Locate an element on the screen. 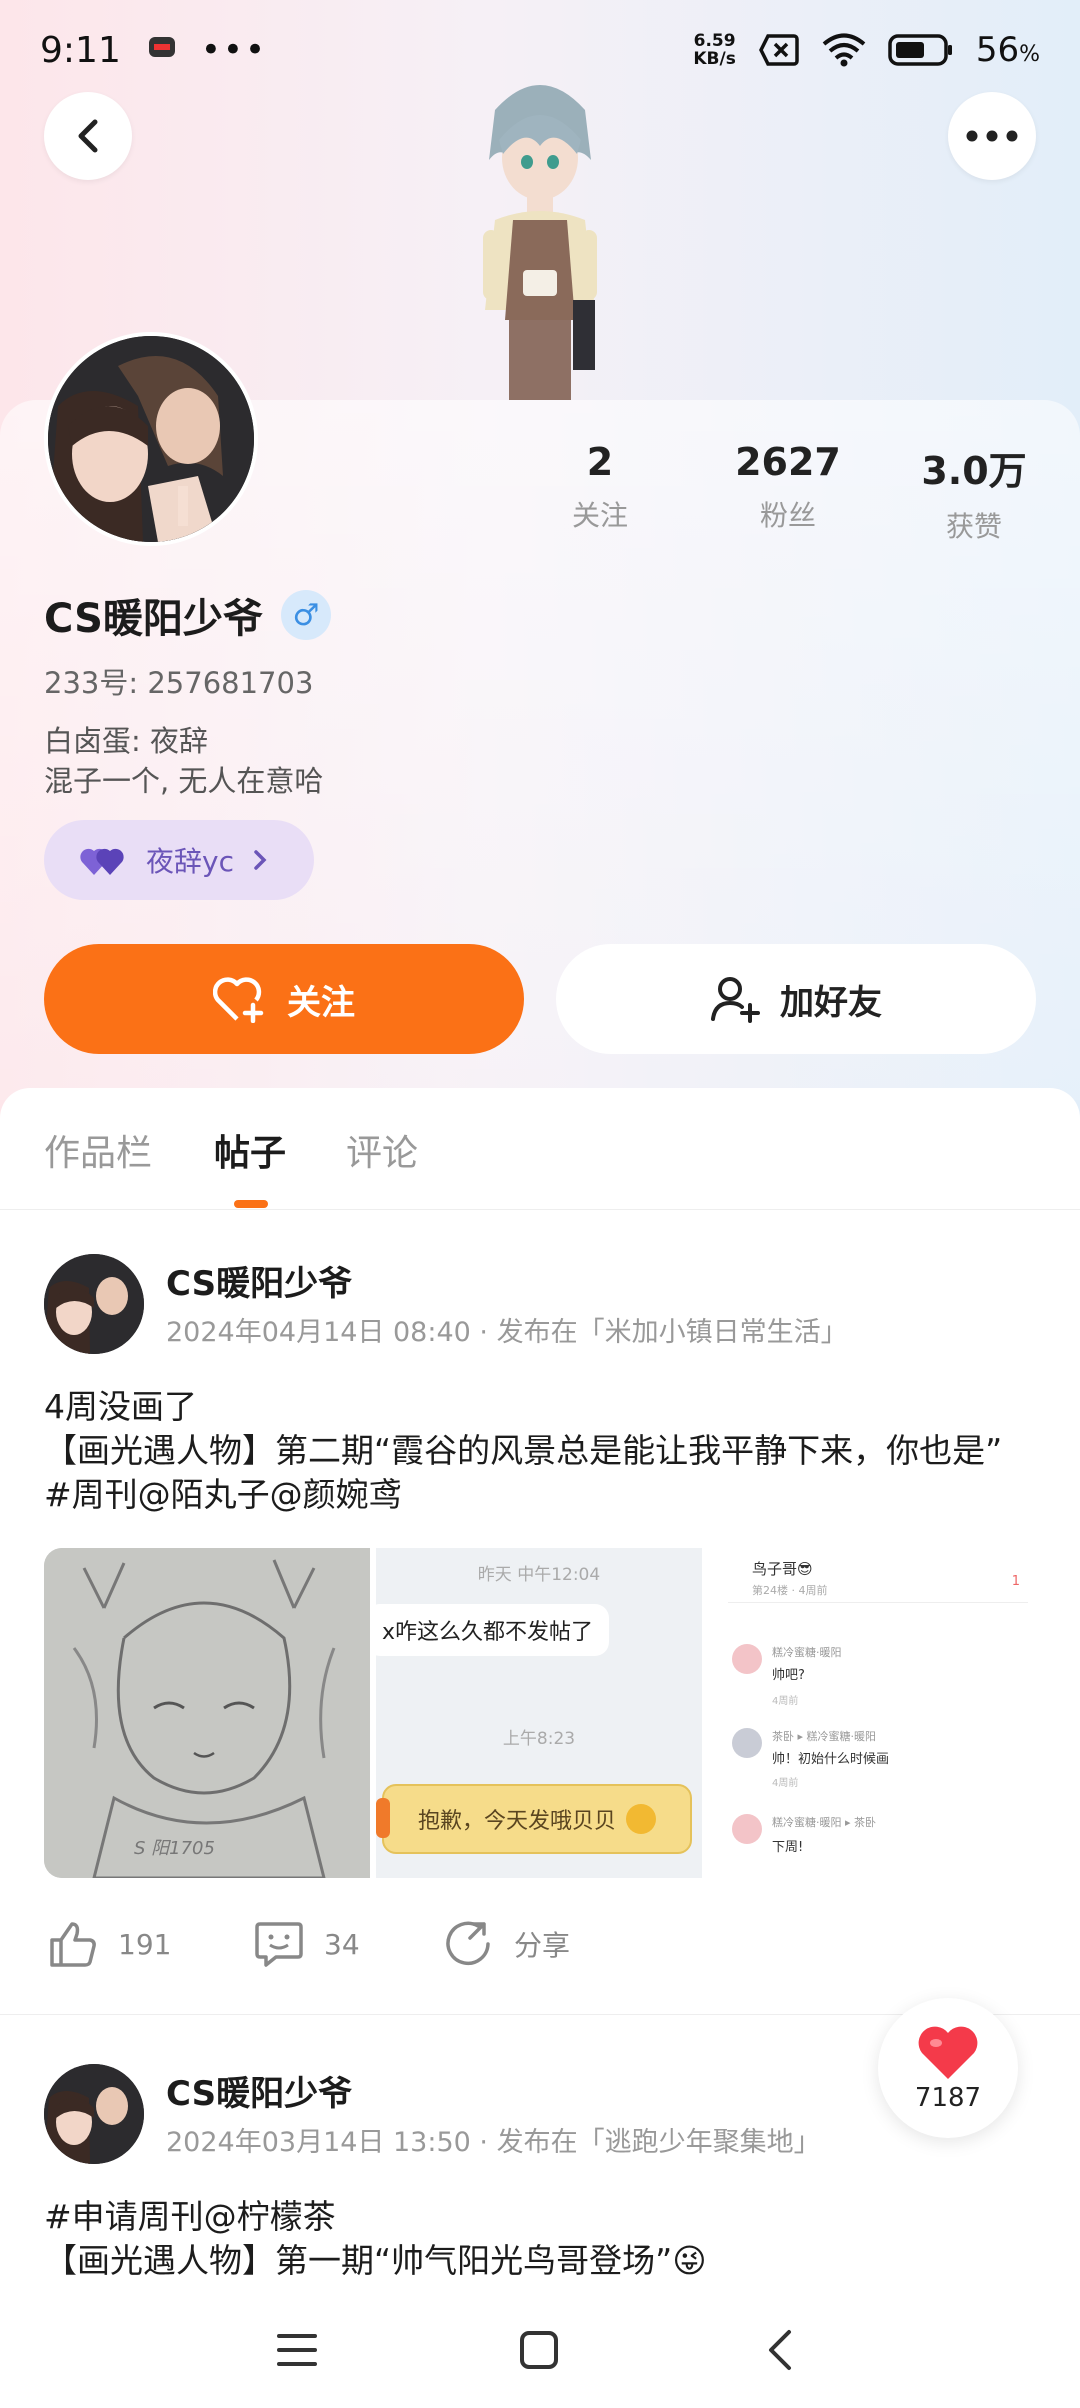 The height and width of the screenshot is (2408, 1080). bio-line-1: 白卤蛋: 夜辞 is located at coordinates (126, 741).